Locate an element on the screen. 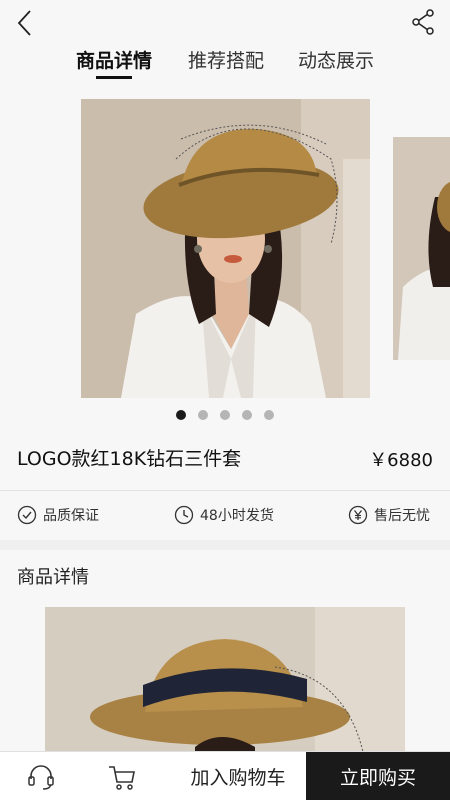 The image size is (450, 800). product-detail-photo is located at coordinates (225, 679).